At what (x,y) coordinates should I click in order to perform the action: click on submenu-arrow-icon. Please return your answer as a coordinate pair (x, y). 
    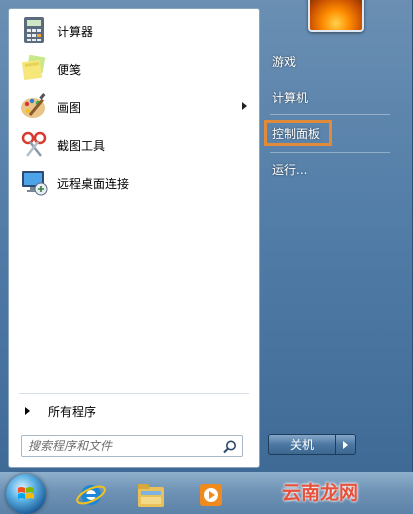
    Looking at the image, I should click on (244, 106).